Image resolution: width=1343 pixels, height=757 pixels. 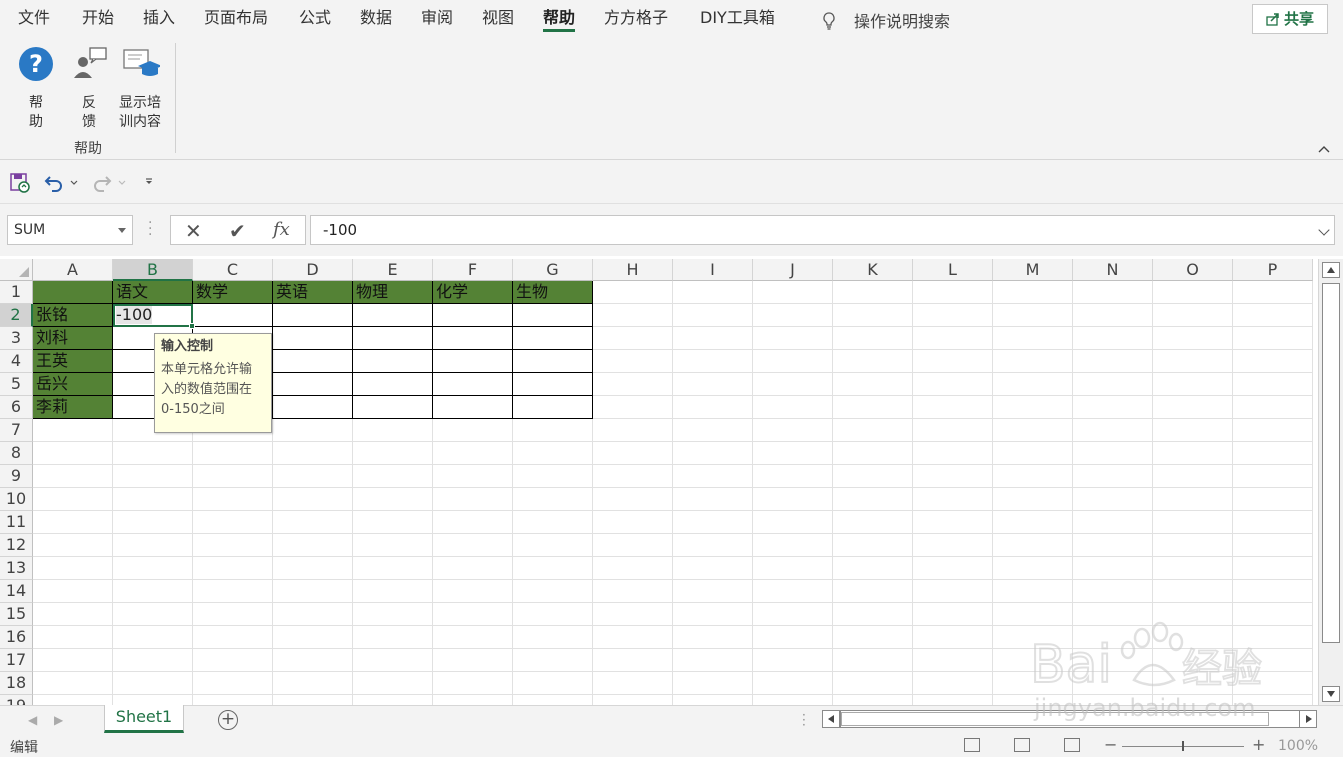 I want to click on row-header: 6, so click(x=16, y=407).